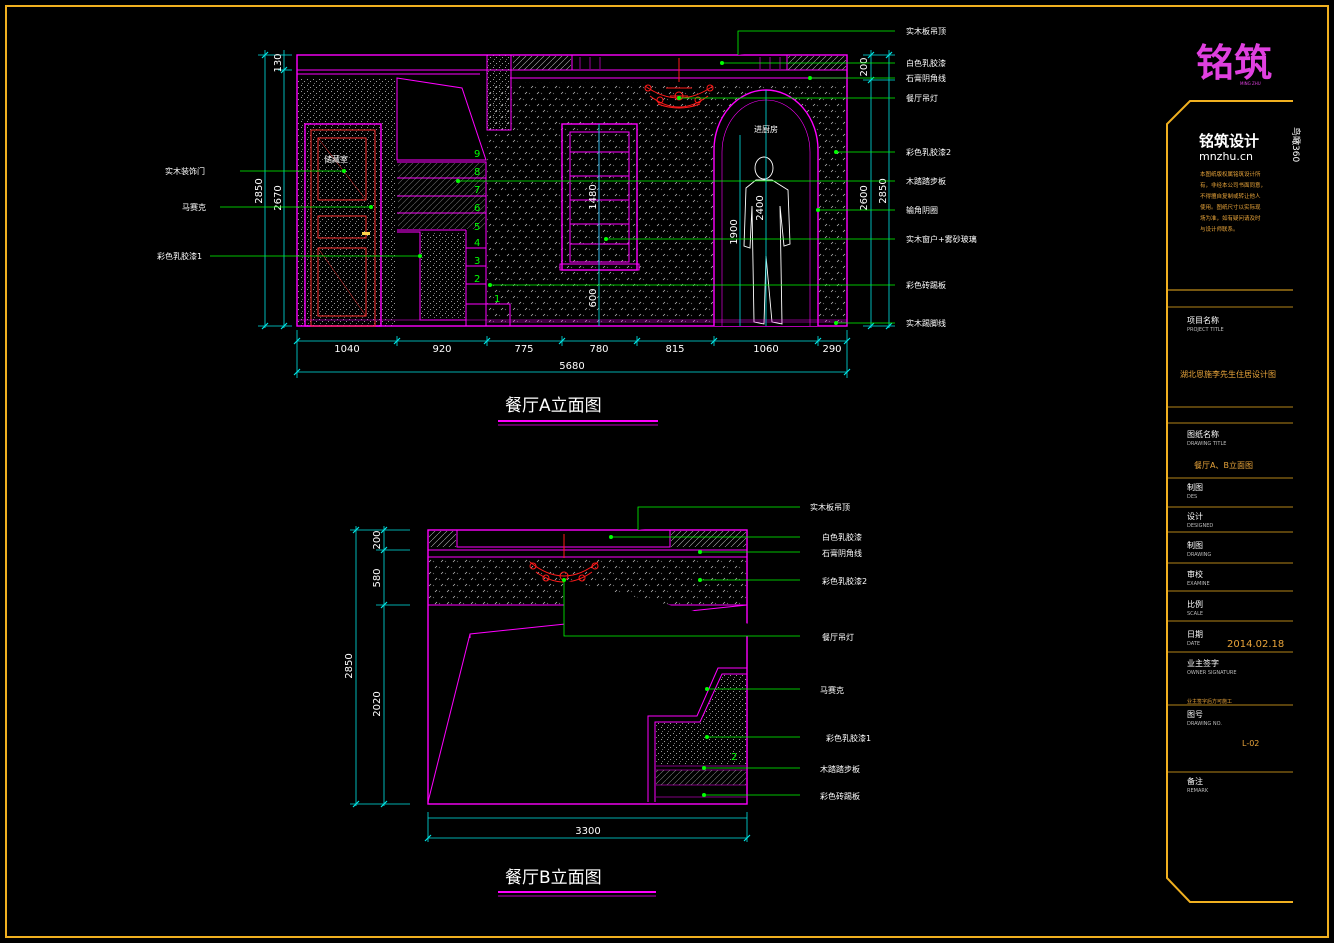  I want to click on tb-date-label: 日期, so click(1195, 634).